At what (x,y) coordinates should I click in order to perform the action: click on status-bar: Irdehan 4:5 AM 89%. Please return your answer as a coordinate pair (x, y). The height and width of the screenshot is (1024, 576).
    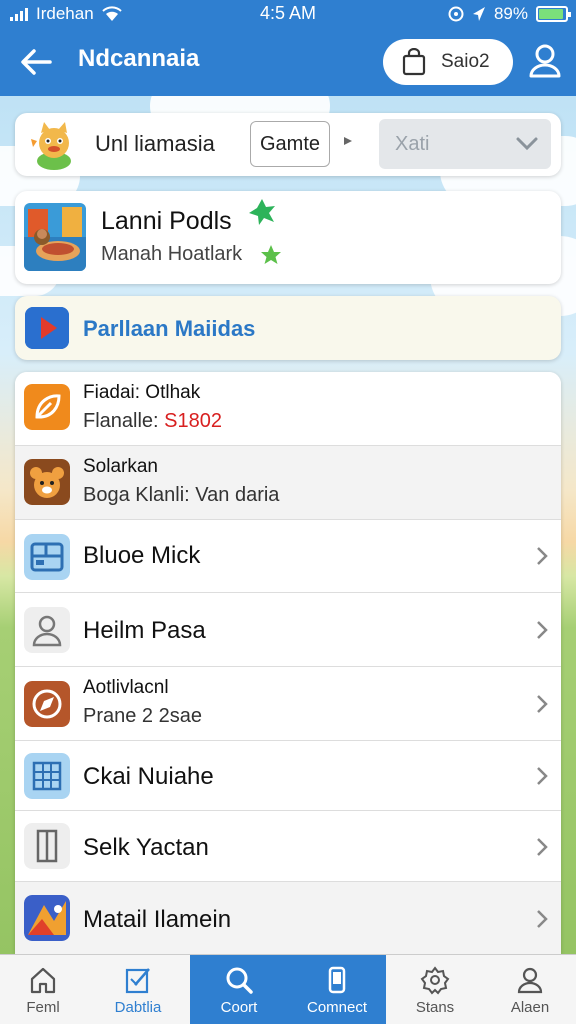
    Looking at the image, I should click on (288, 14).